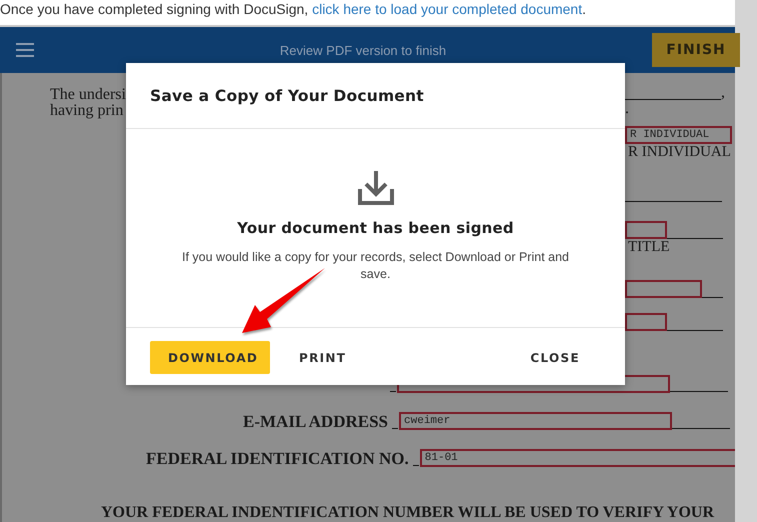 Image resolution: width=757 pixels, height=522 pixels. What do you see at coordinates (535, 421) in the screenshot?
I see `form-field: cweimer` at bounding box center [535, 421].